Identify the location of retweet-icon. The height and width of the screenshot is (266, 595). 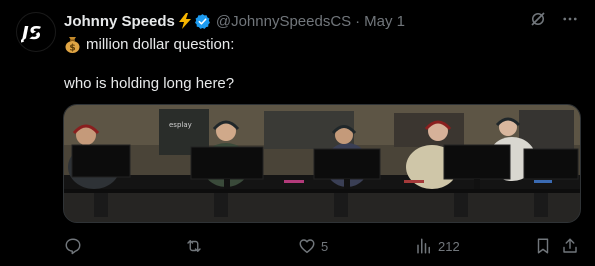
(194, 246).